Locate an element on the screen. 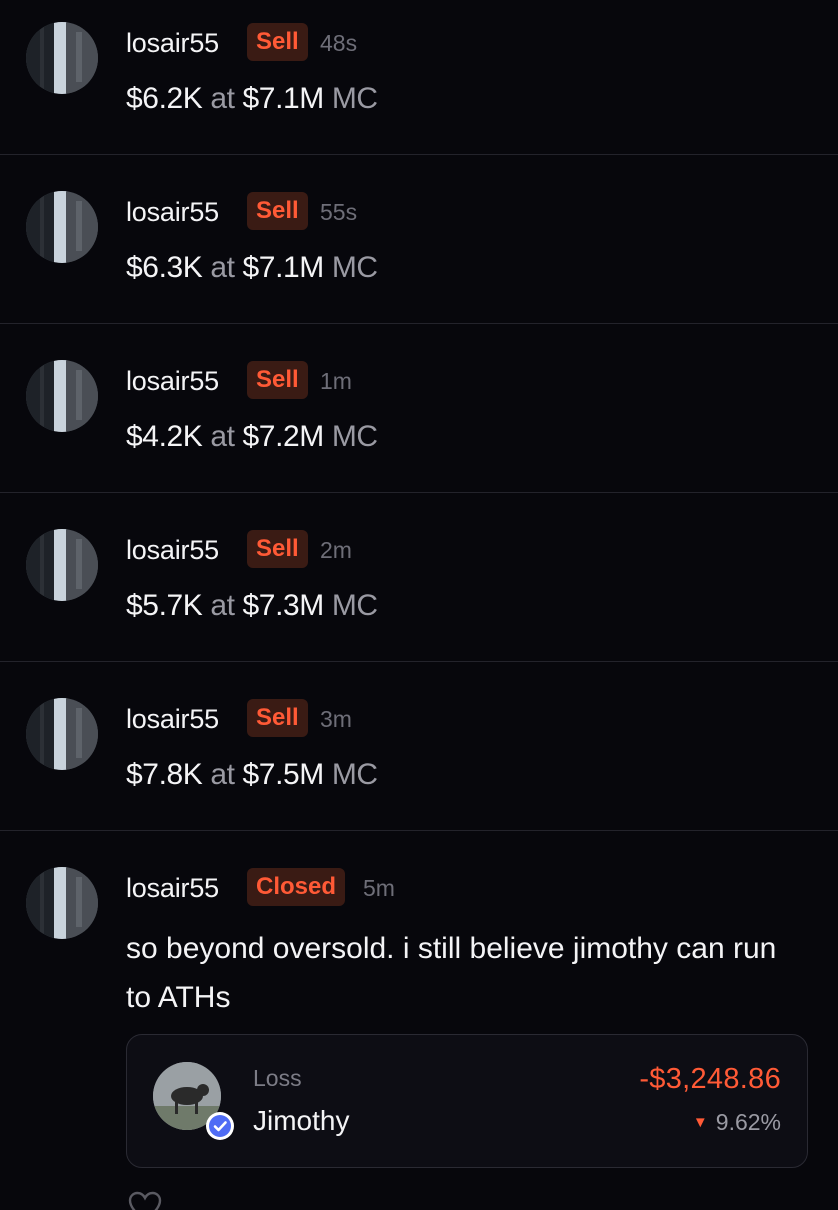 The height and width of the screenshot is (1210, 838). trade-amount: $6.2K is located at coordinates (164, 98).